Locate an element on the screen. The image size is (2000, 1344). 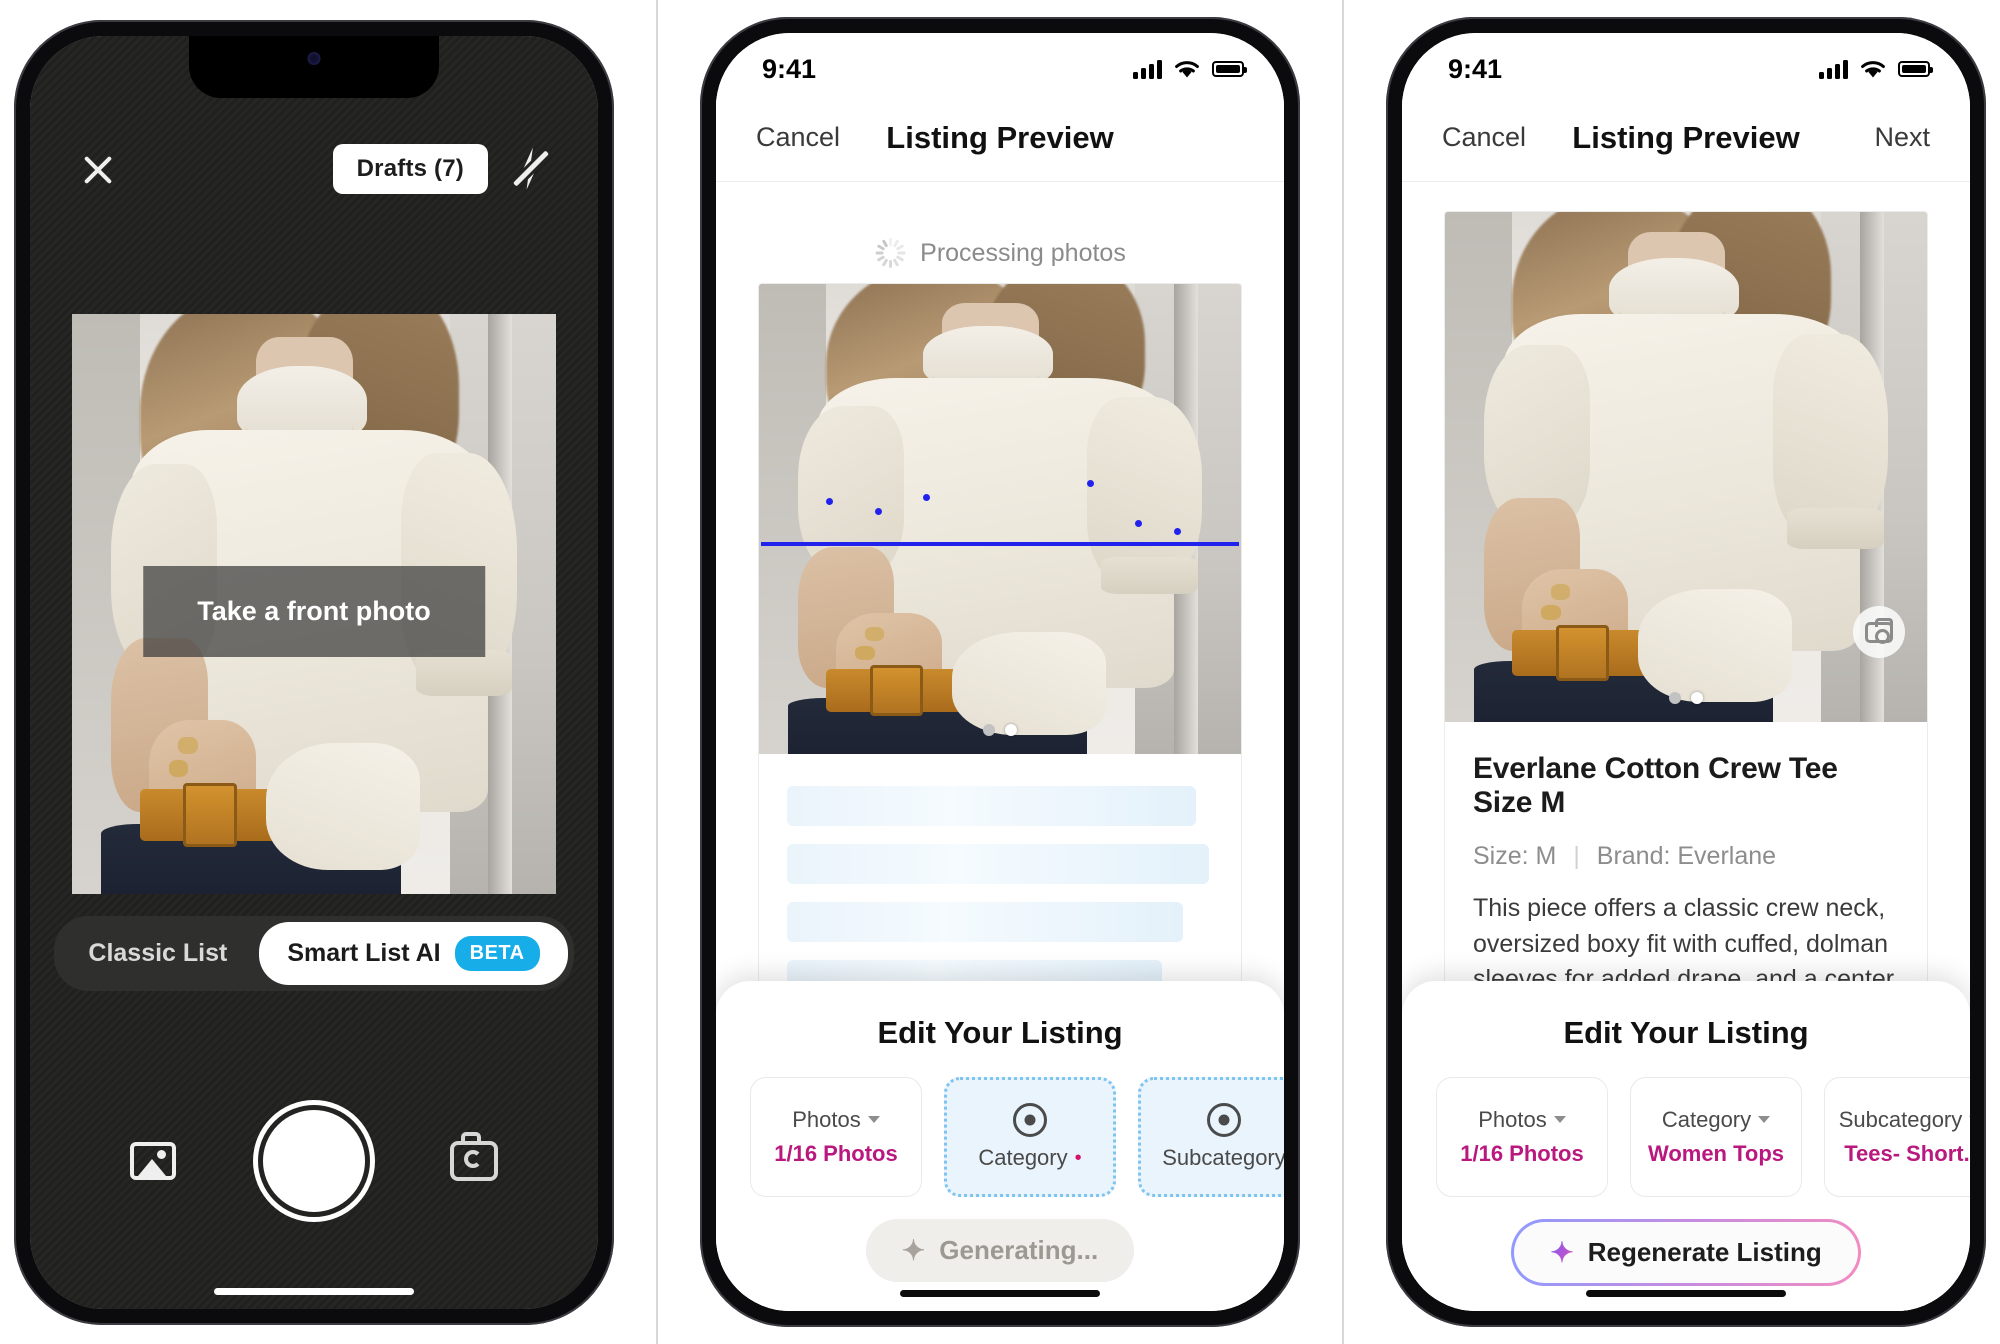
camera-top-bar: Drafts (7) is located at coordinates (314, 169).